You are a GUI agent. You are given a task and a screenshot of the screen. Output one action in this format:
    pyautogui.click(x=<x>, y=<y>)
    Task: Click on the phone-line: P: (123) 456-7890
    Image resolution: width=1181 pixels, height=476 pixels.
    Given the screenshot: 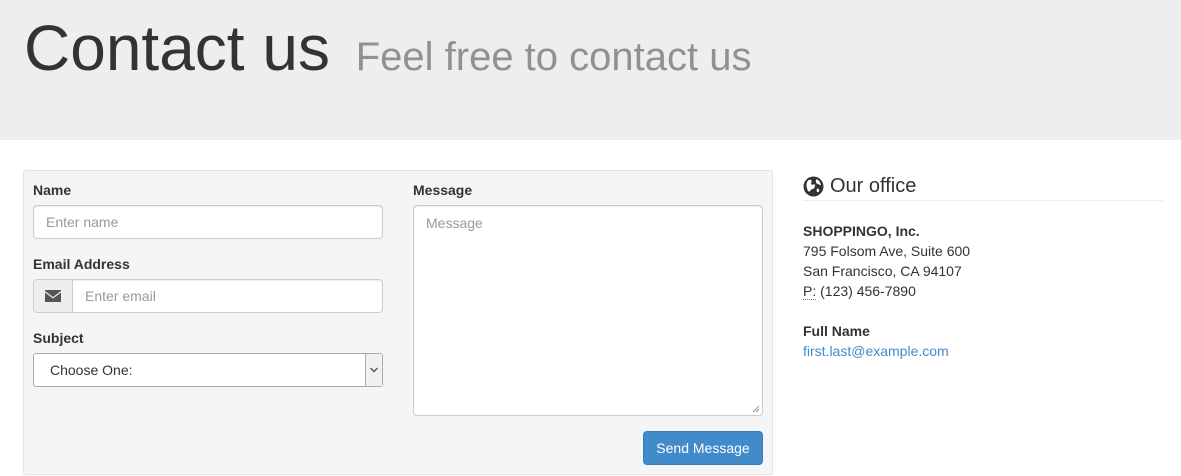 What is the action you would take?
    pyautogui.click(x=886, y=291)
    